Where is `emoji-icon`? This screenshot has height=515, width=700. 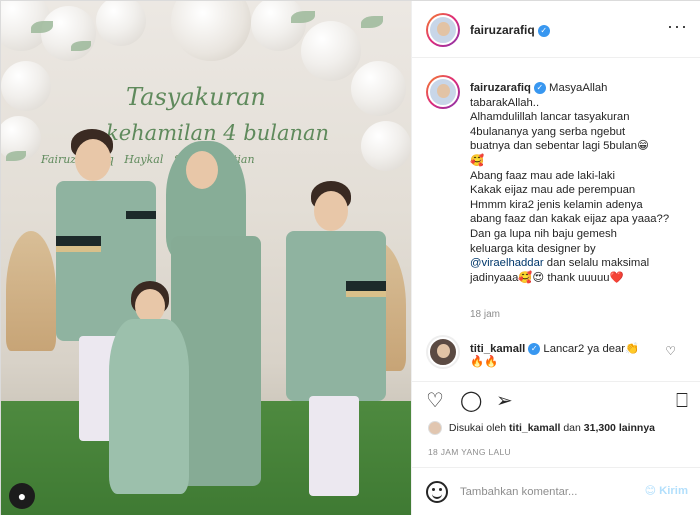 emoji-icon is located at coordinates (437, 492).